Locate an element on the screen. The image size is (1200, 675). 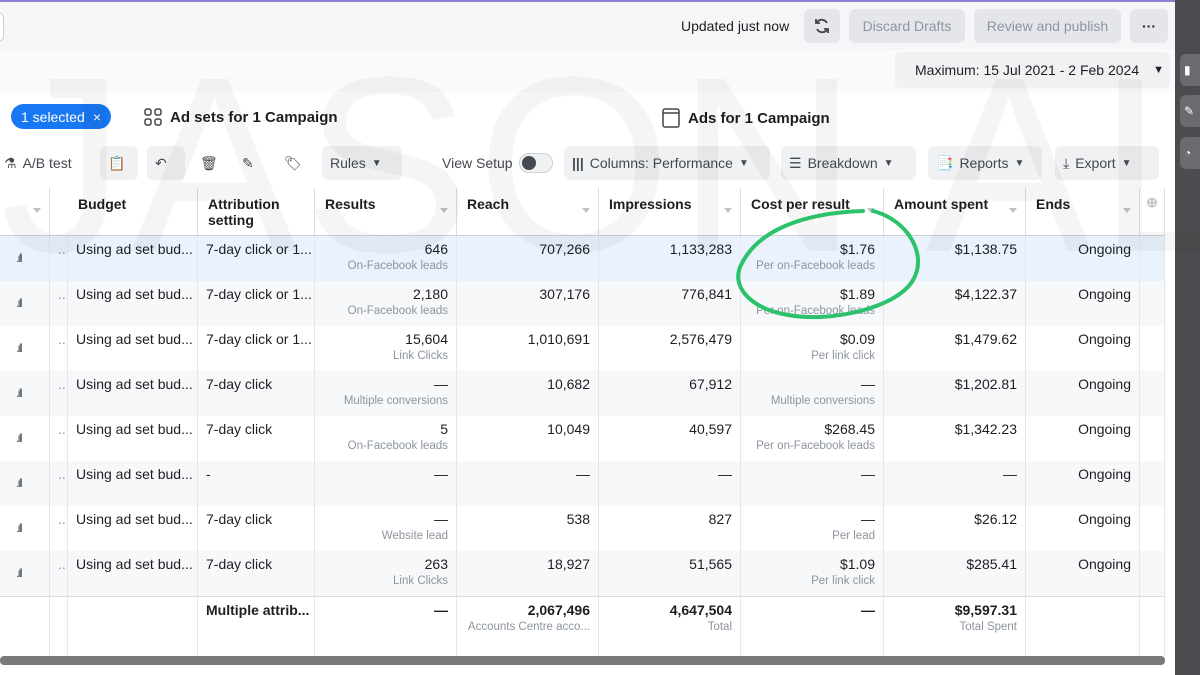
header-cell-amount-spent: Amount spent is located at coordinates (955, 212).